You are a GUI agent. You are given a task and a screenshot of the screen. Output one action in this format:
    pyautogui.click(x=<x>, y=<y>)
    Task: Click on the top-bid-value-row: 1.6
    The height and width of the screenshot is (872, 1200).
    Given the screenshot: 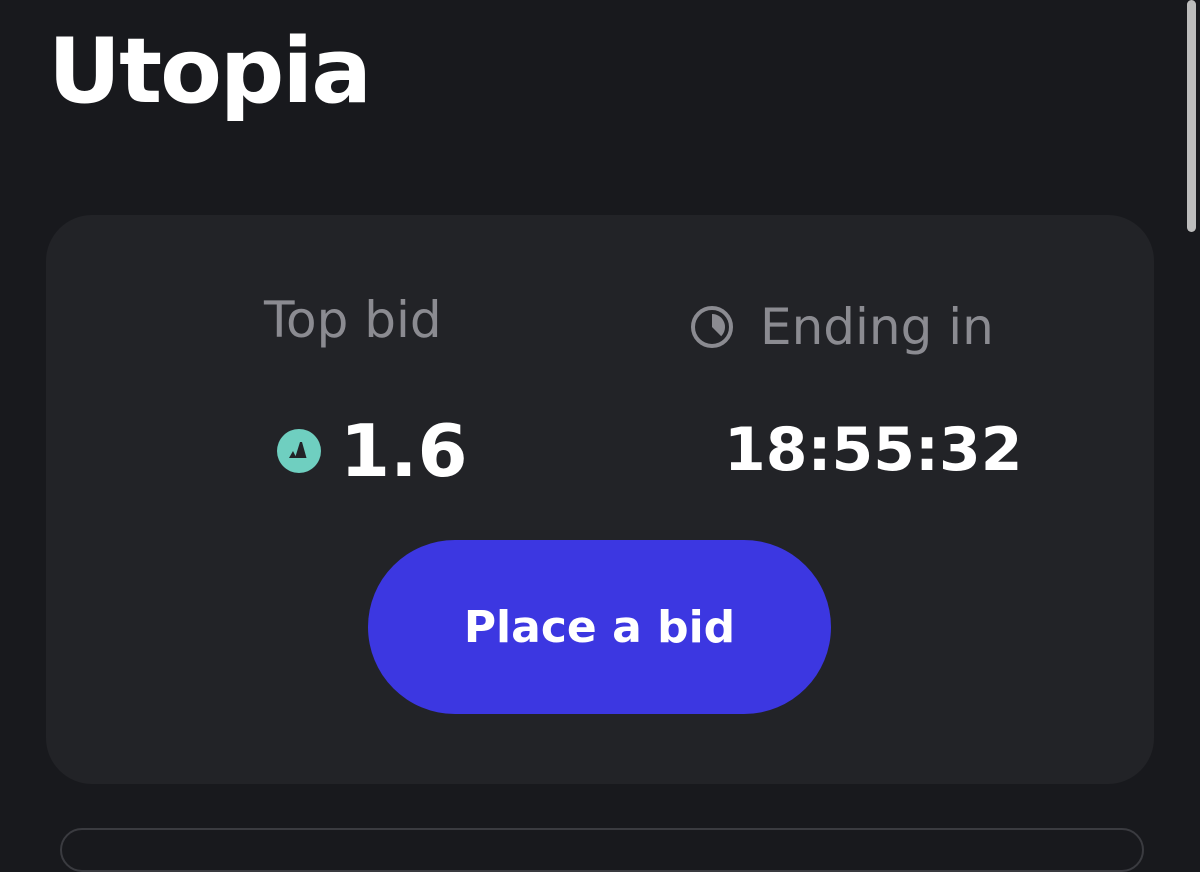 What is the action you would take?
    pyautogui.click(x=372, y=451)
    